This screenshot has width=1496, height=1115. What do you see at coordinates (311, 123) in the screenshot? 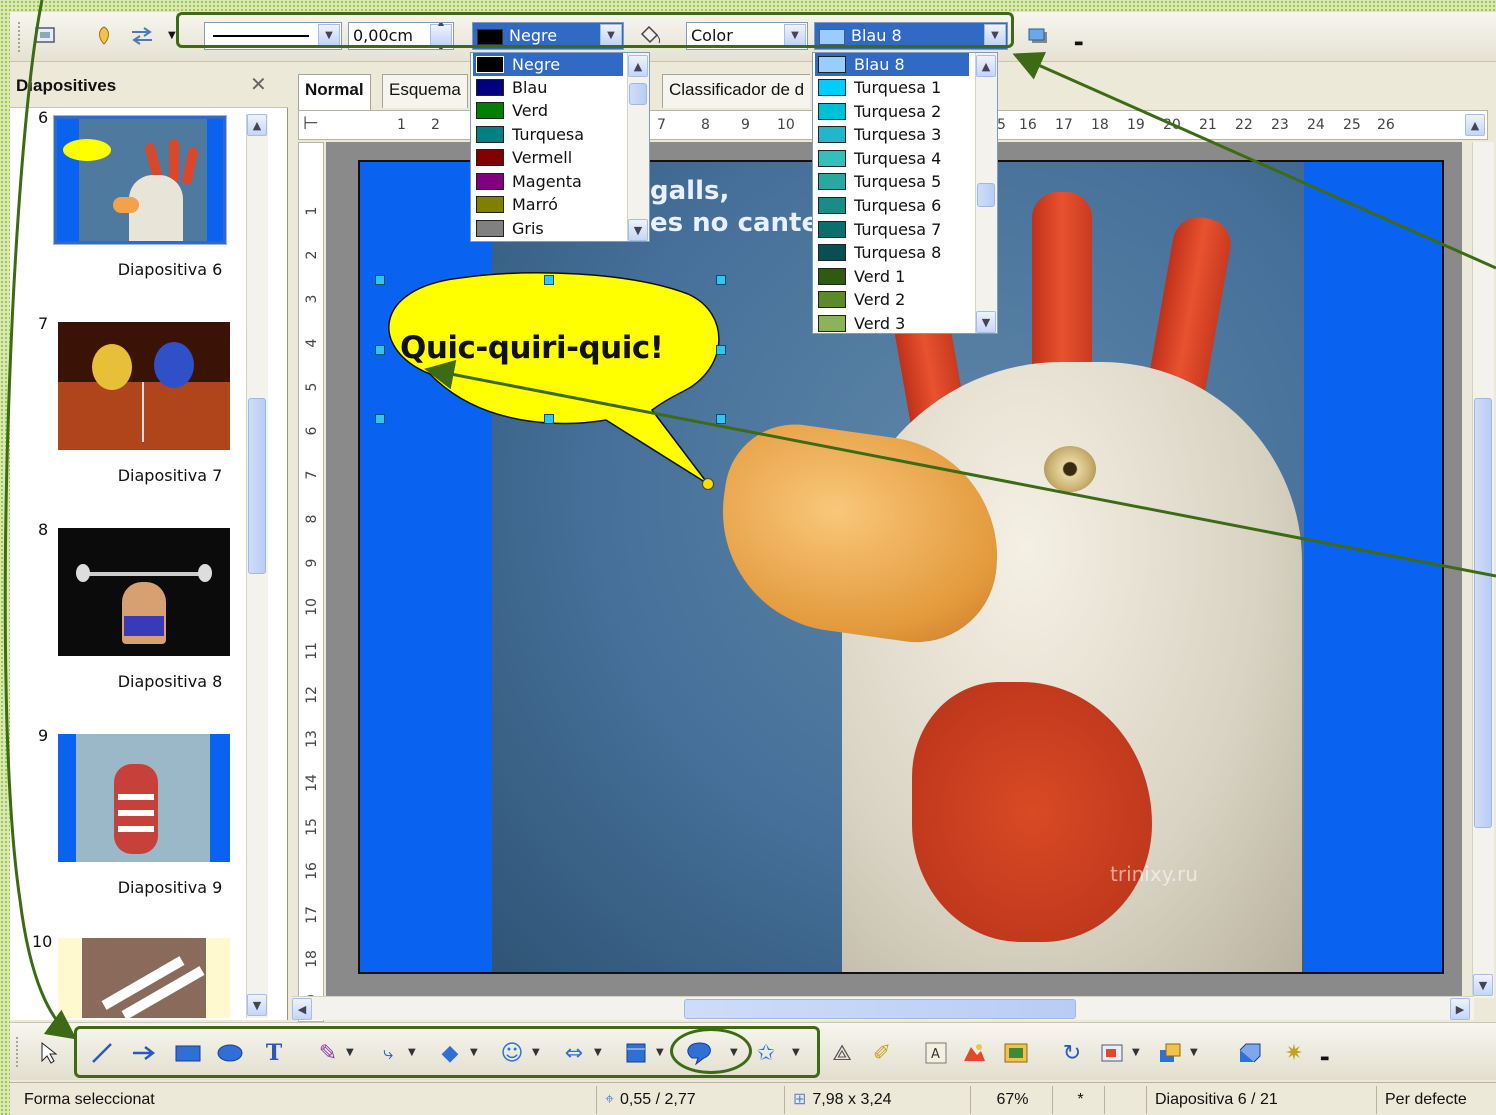
I see `tab-stop-icon: ⊢` at bounding box center [311, 123].